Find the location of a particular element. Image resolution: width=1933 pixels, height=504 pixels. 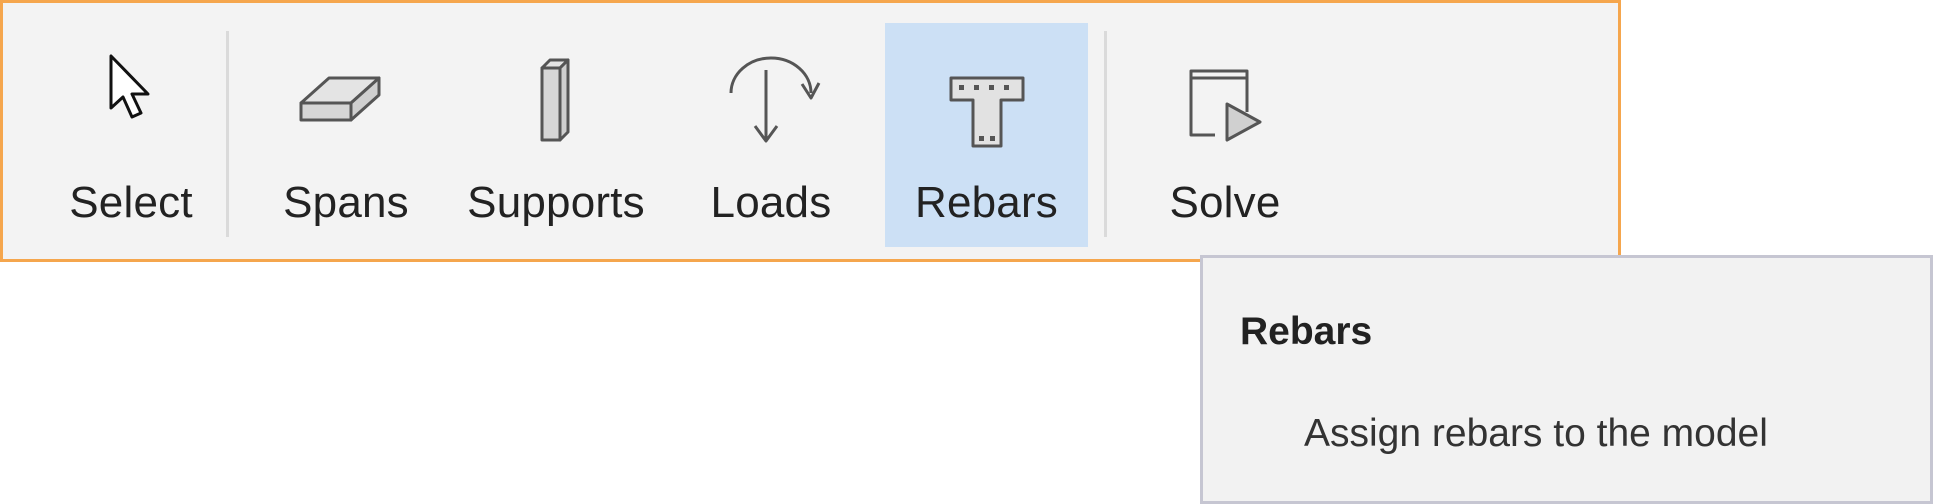

spans-button: Spans is located at coordinates (346, 135).